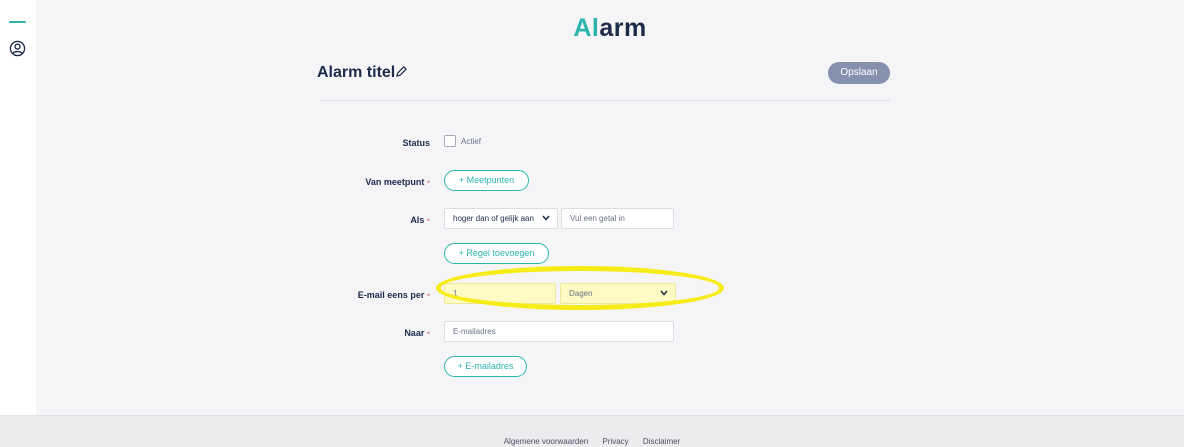  Describe the element at coordinates (546, 218) in the screenshot. I see `chevron-down-icon` at that location.